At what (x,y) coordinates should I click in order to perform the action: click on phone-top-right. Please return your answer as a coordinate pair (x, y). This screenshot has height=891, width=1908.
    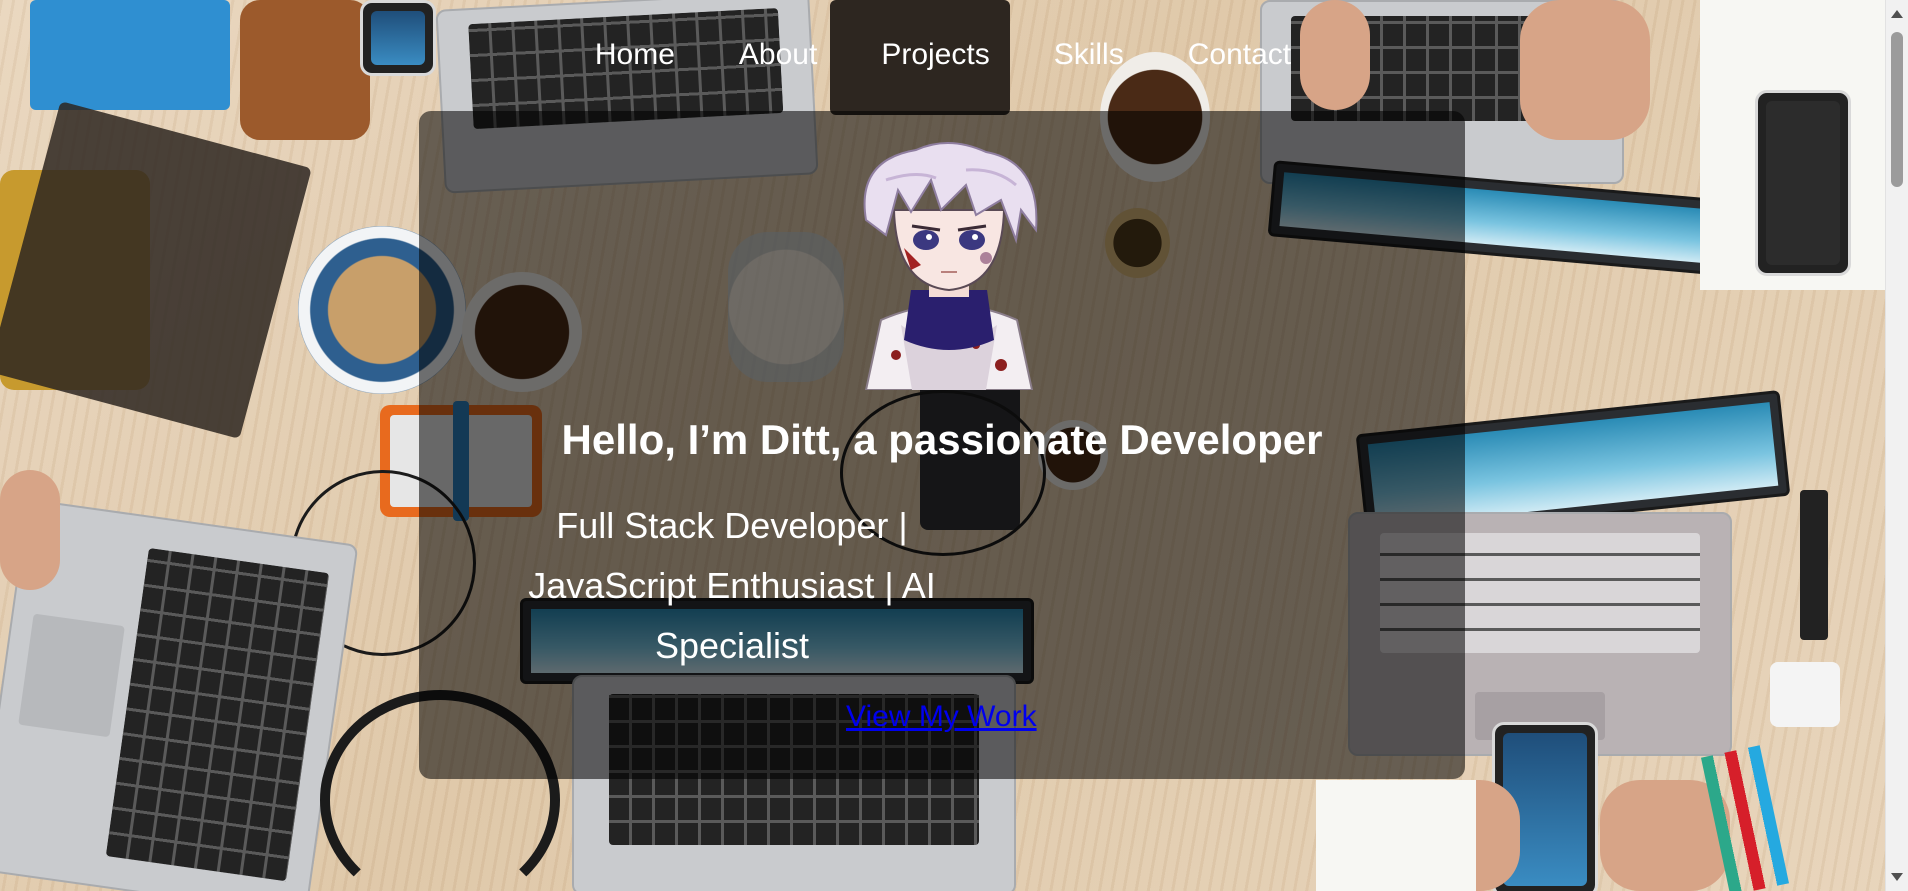
    Looking at the image, I should click on (1803, 183).